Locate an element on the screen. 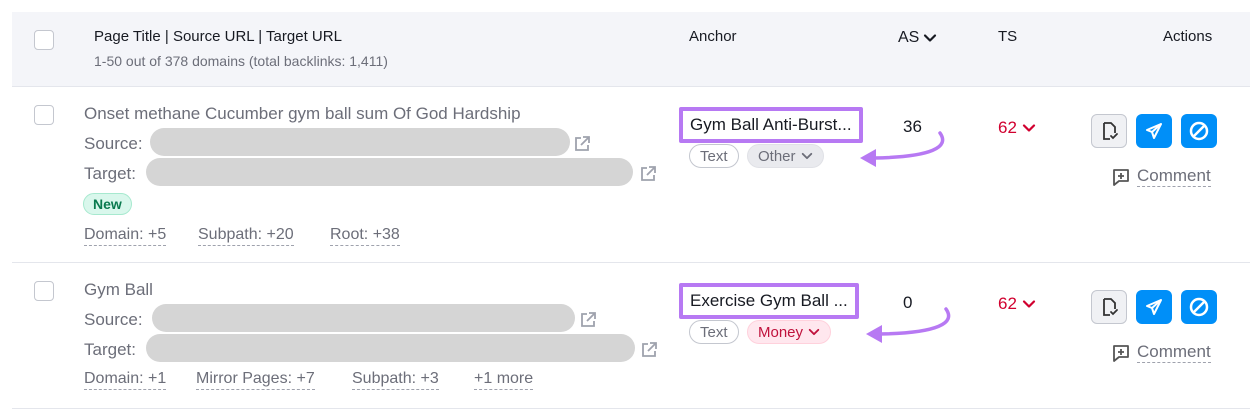 The width and height of the screenshot is (1250, 415). col-header-ts: TS is located at coordinates (1007, 36).